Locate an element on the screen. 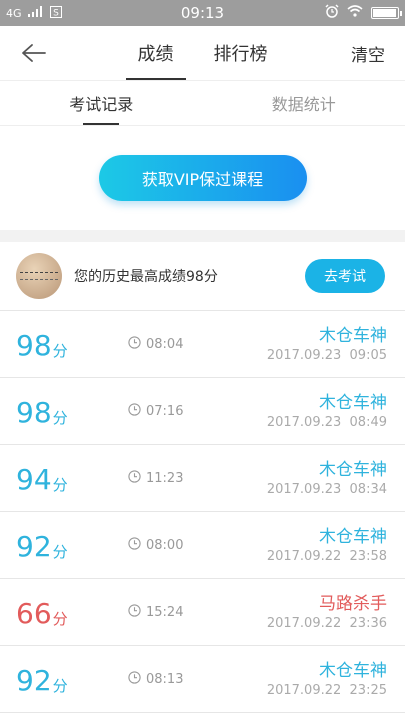 The image size is (405, 720). exam-record-row: 66 分 15:24 马路杀手 2017.09.22 23:36 is located at coordinates (202, 612).